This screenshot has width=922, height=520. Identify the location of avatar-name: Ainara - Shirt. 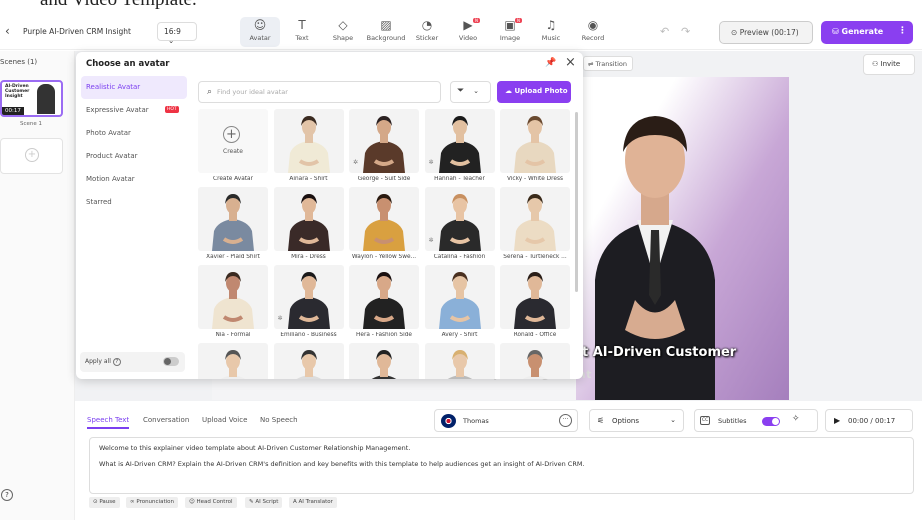
(308, 179).